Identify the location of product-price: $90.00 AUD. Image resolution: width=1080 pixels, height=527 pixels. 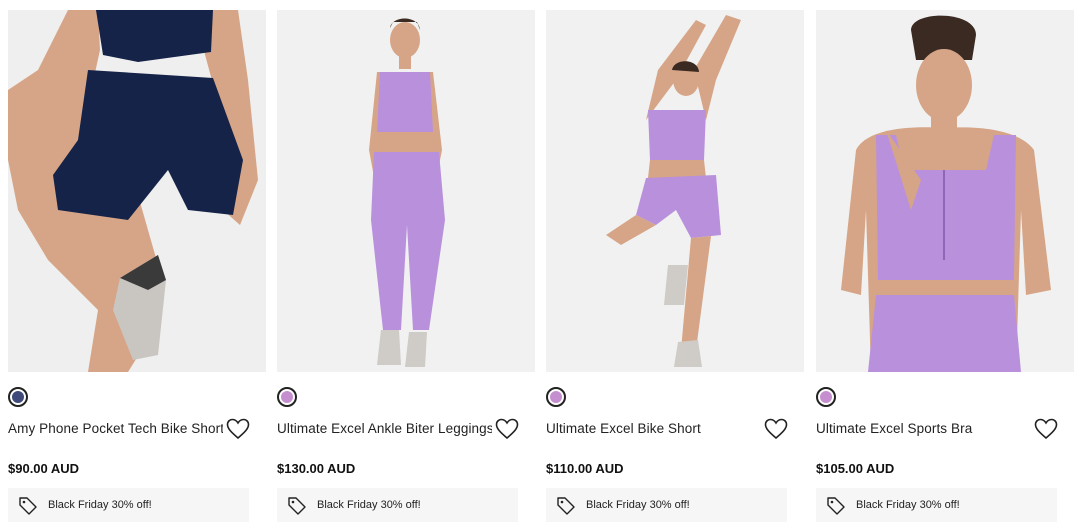
(44, 468).